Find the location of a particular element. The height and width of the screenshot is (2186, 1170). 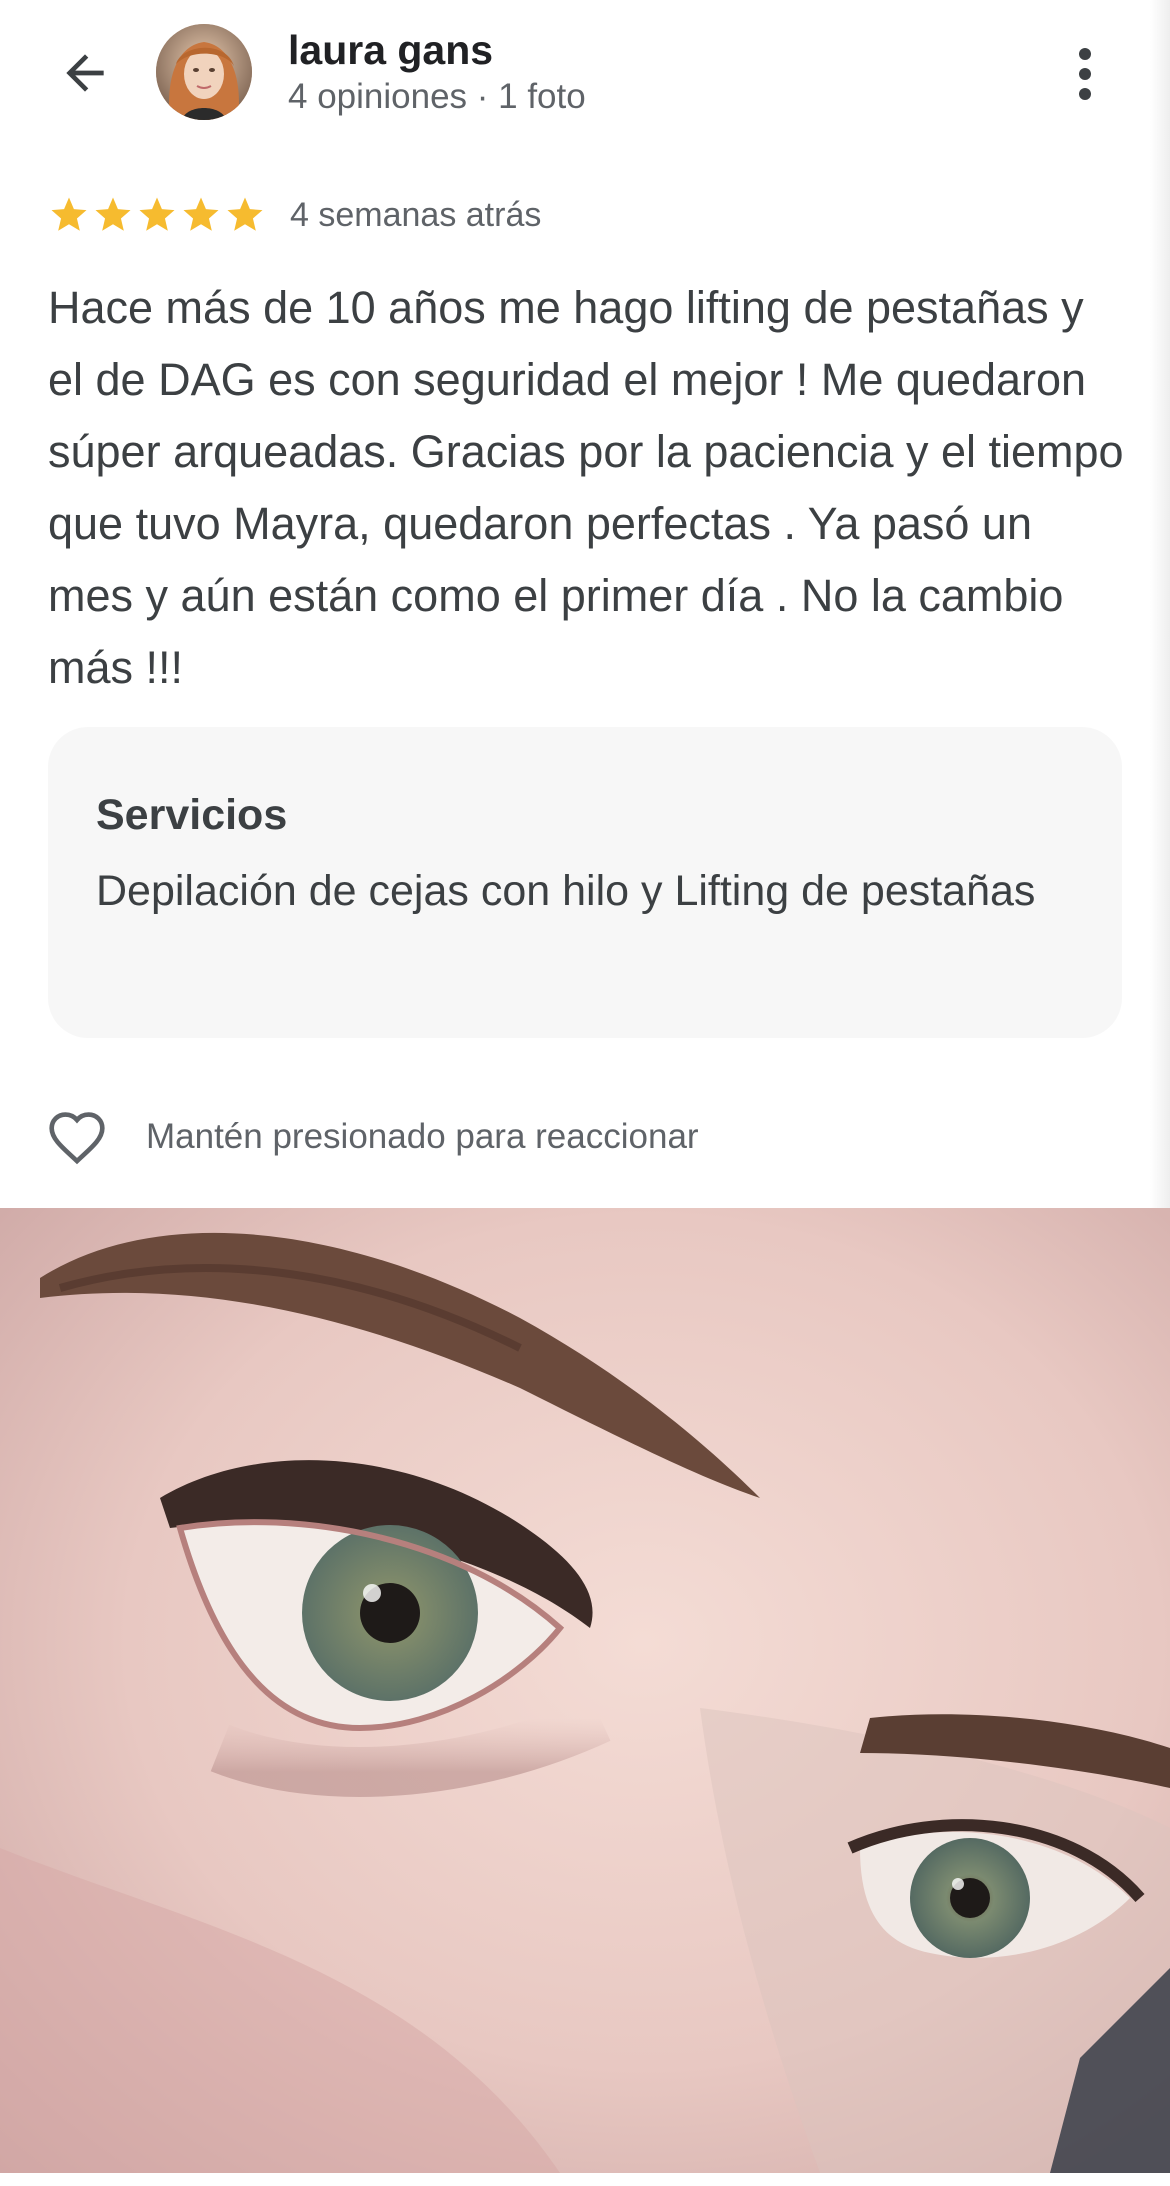

reviewer-name: laura gans is located at coordinates (390, 50).